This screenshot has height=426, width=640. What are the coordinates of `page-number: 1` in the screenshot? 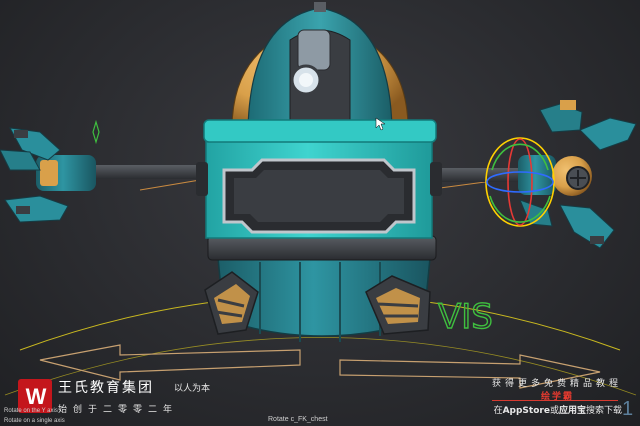 It's located at (628, 409).